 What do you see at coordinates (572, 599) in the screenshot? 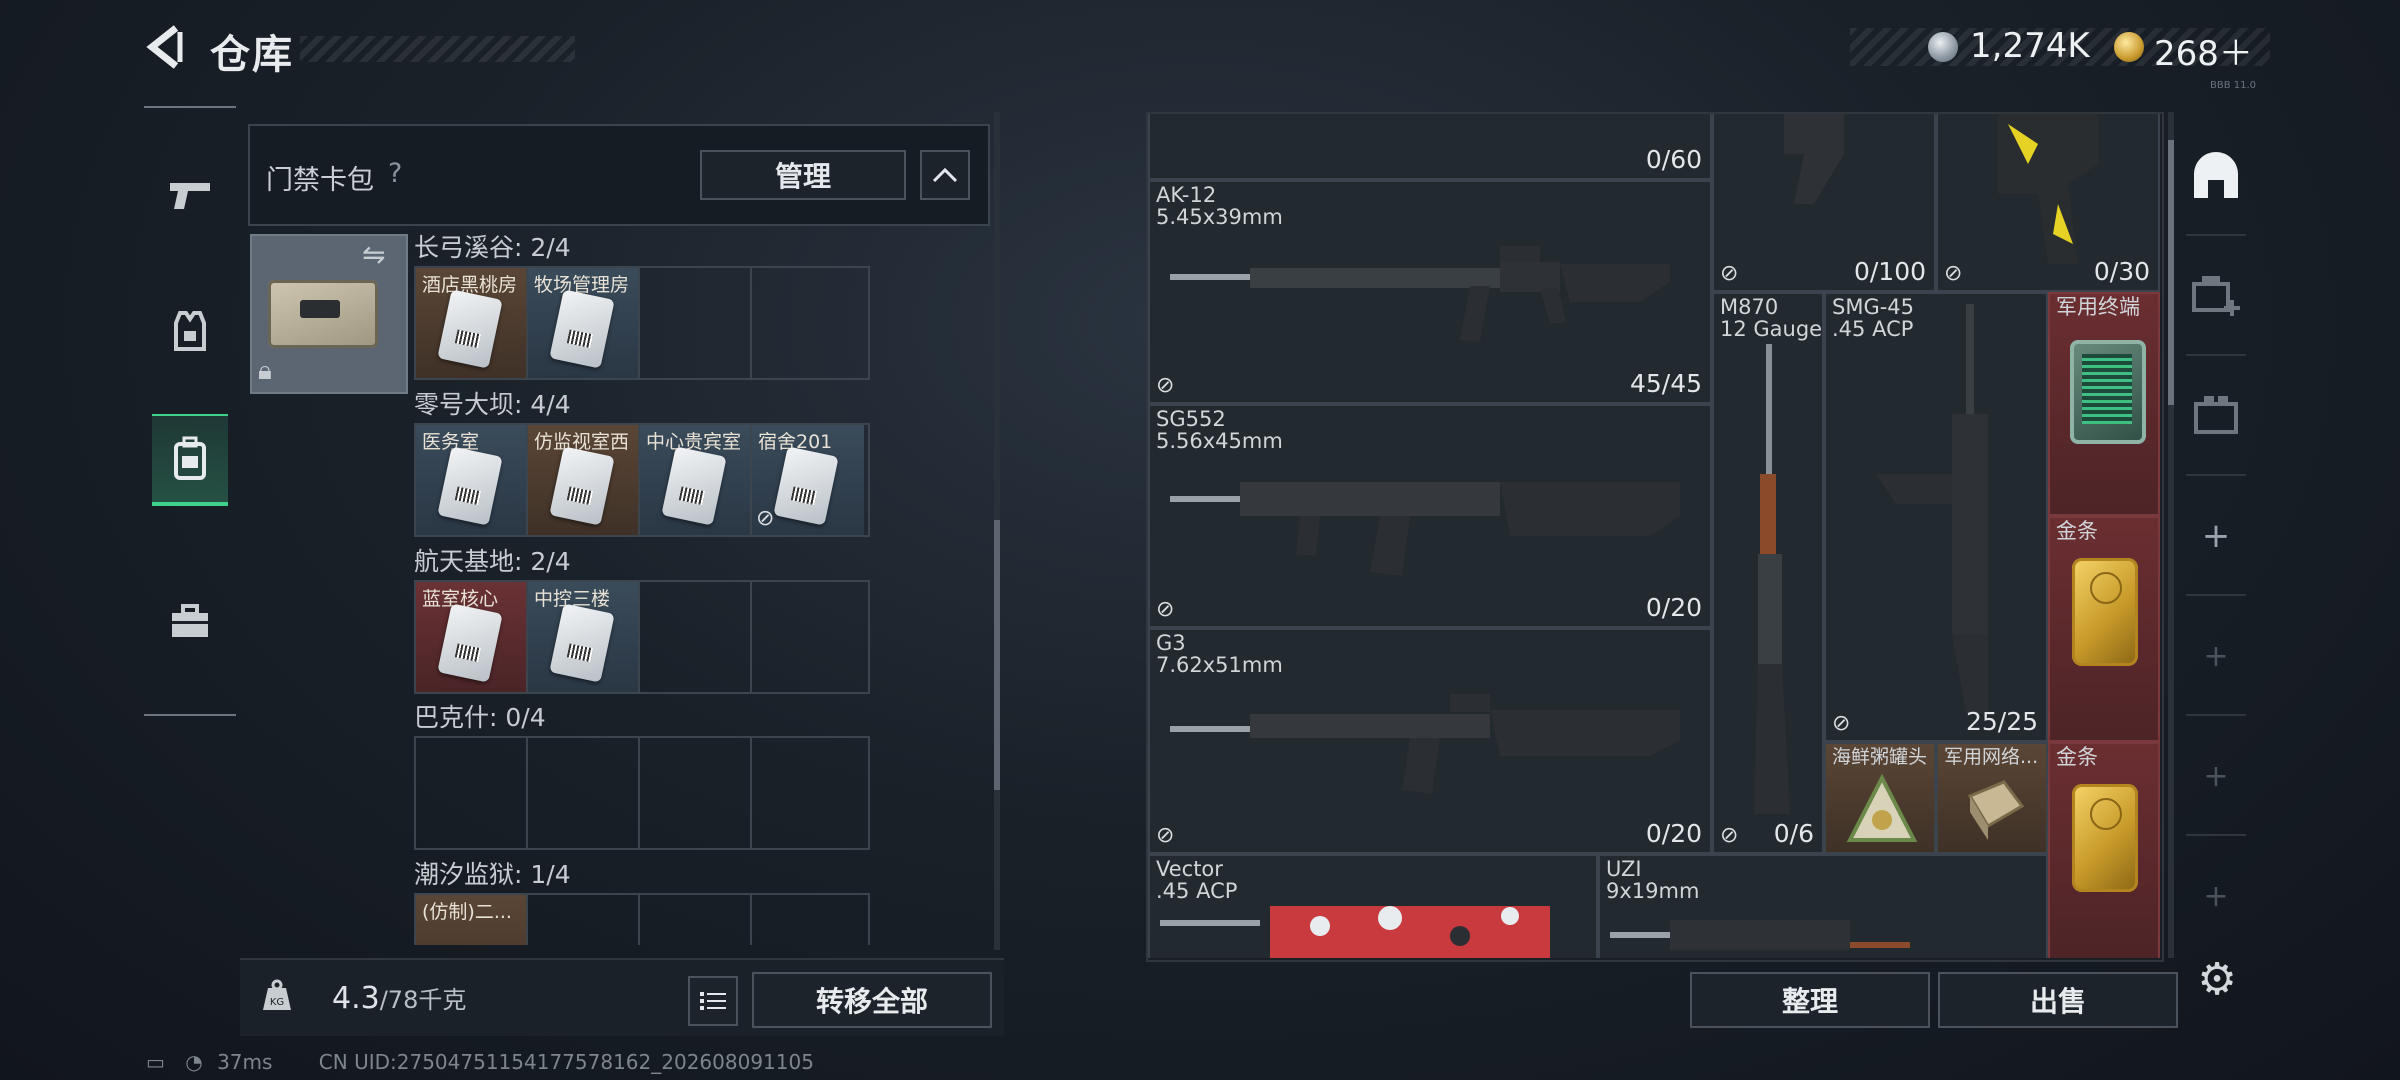
I see `keycard-label: 中控三楼` at bounding box center [572, 599].